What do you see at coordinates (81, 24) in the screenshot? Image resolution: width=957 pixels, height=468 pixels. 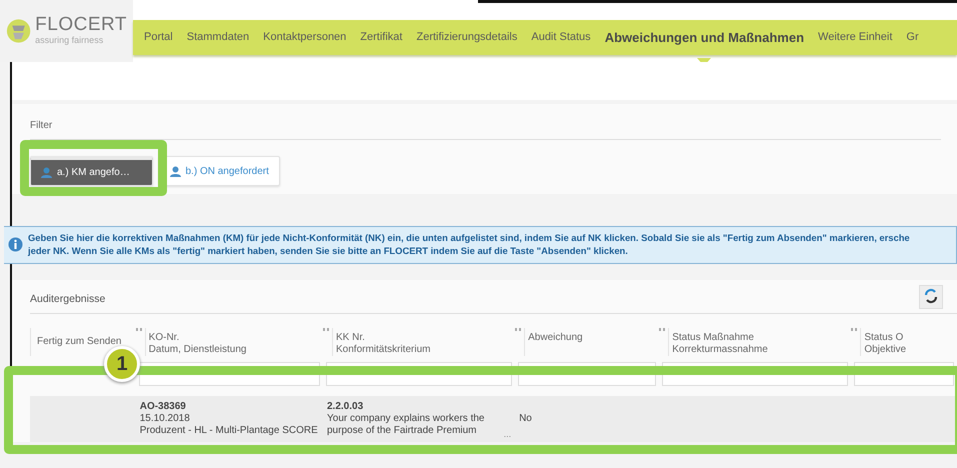 I see `logo-text: FLOCERT` at bounding box center [81, 24].